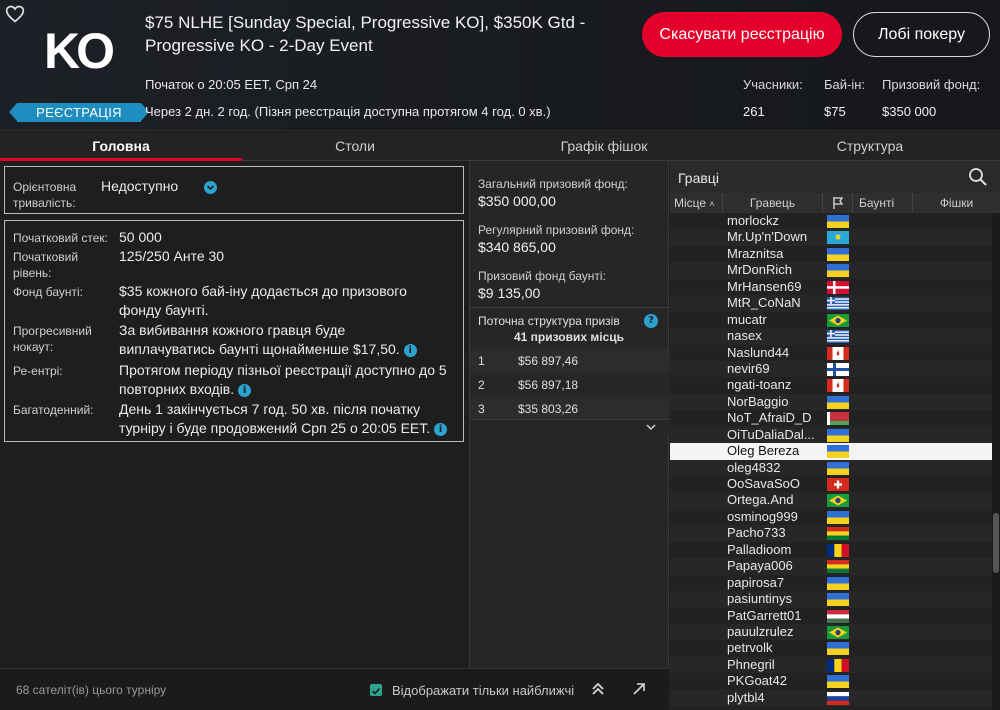  I want to click on player-row: nevir69, so click(831, 369).